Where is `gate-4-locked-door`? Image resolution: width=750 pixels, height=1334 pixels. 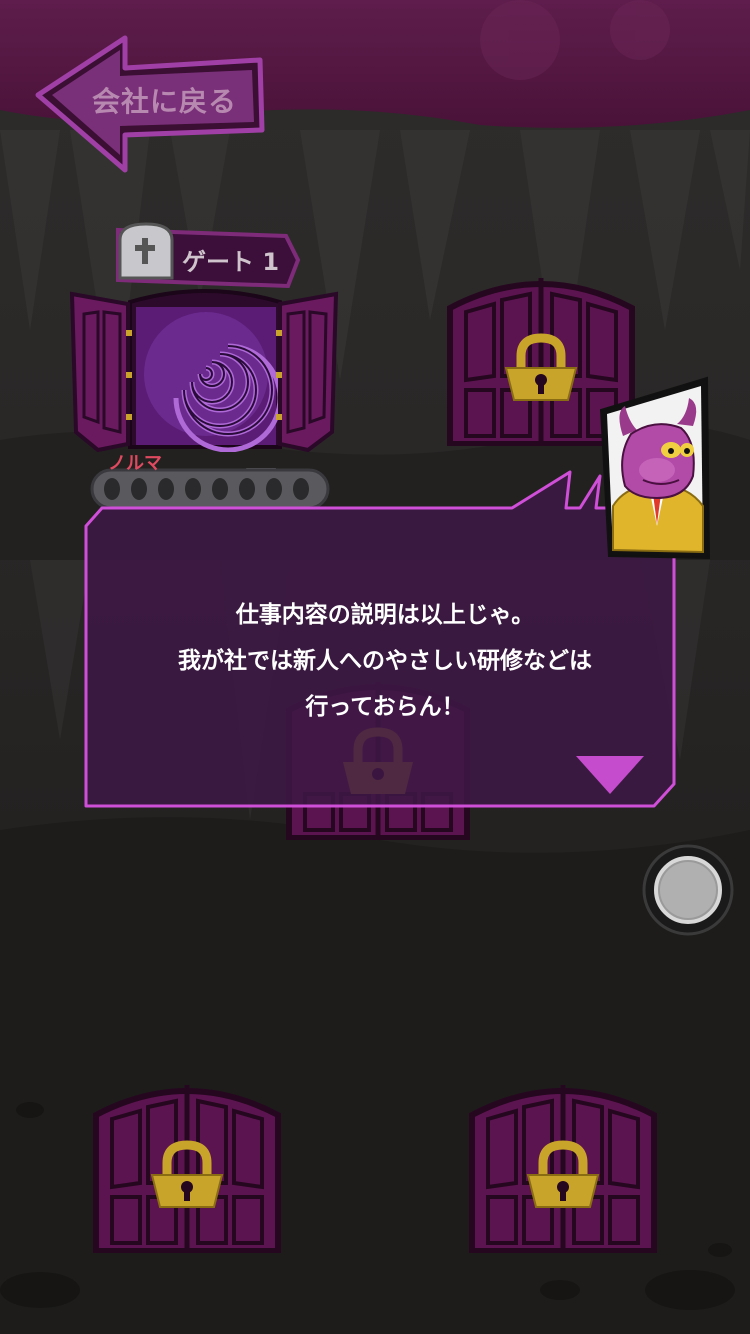
gate-4-locked-door is located at coordinates (187, 1163).